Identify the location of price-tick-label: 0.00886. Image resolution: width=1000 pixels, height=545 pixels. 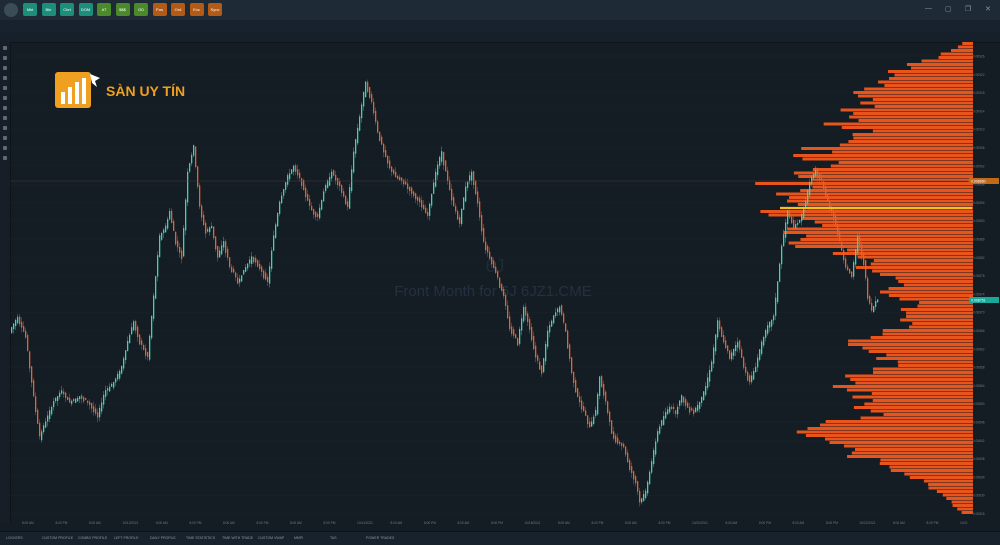
(979, 240).